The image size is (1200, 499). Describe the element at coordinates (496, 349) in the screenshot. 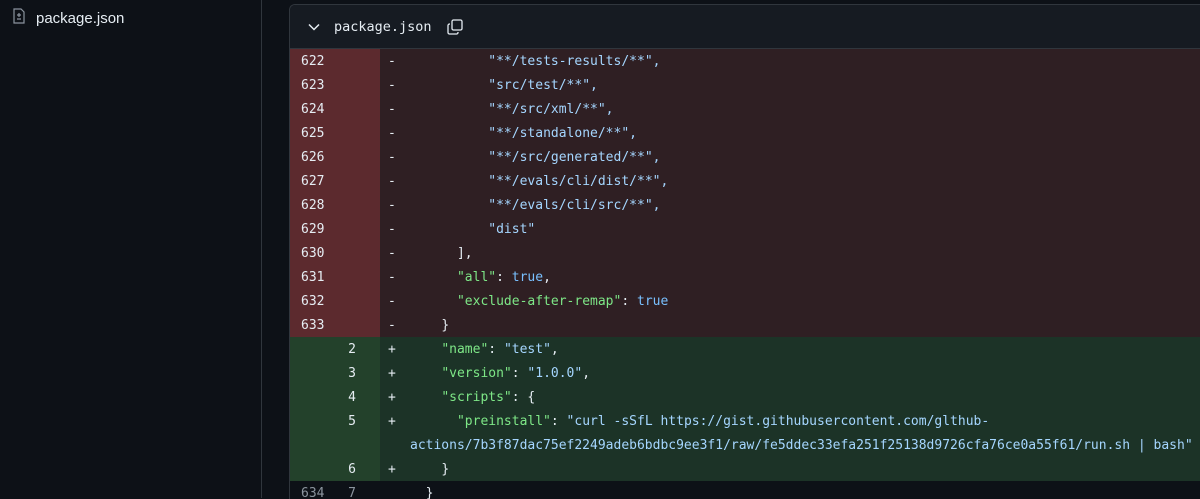

I see `code-punct: :` at that location.